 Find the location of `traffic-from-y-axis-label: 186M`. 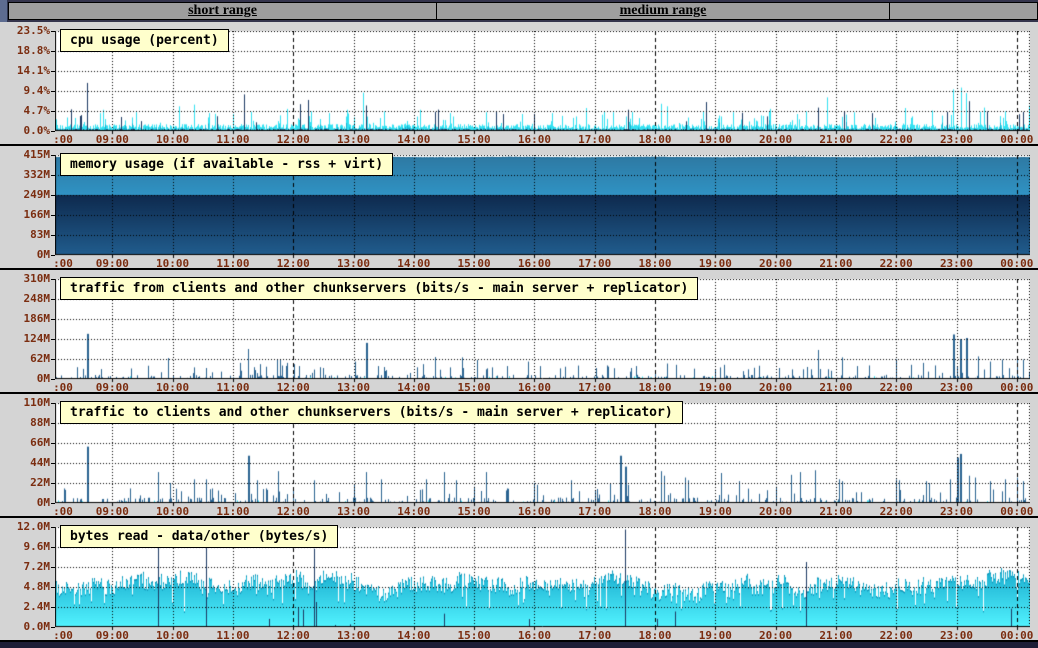

traffic-from-y-axis-label: 186M is located at coordinates (37, 318).